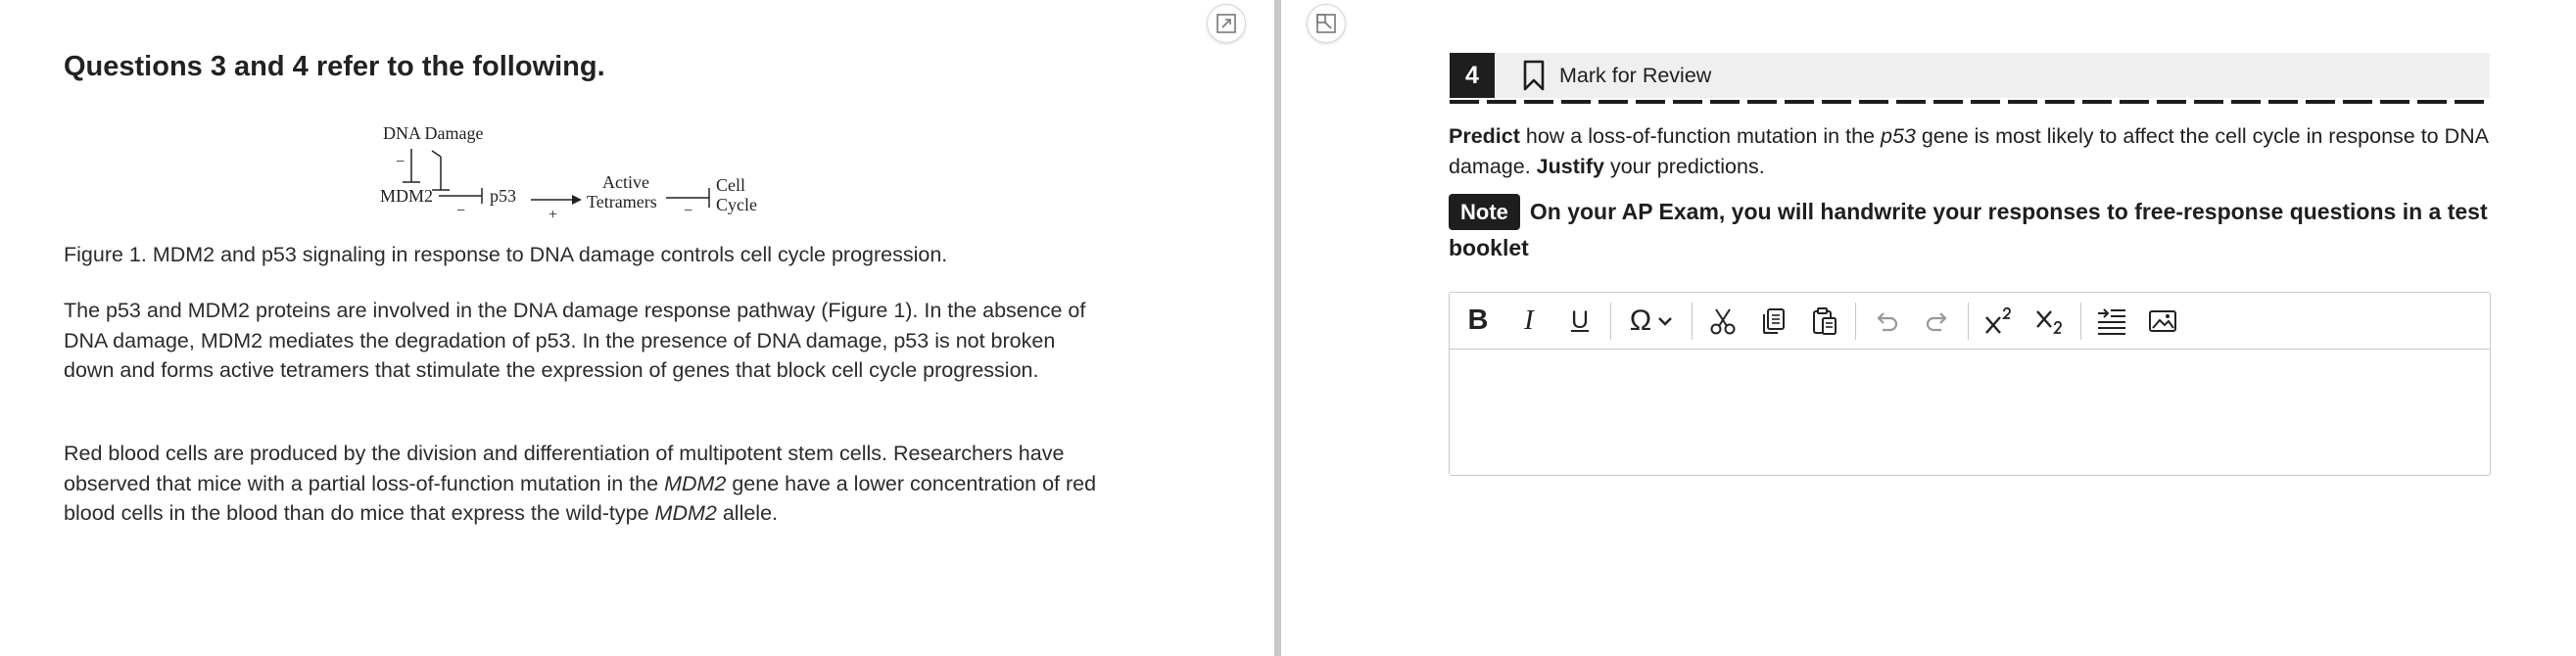  I want to click on superscript-icon, so click(1998, 320).